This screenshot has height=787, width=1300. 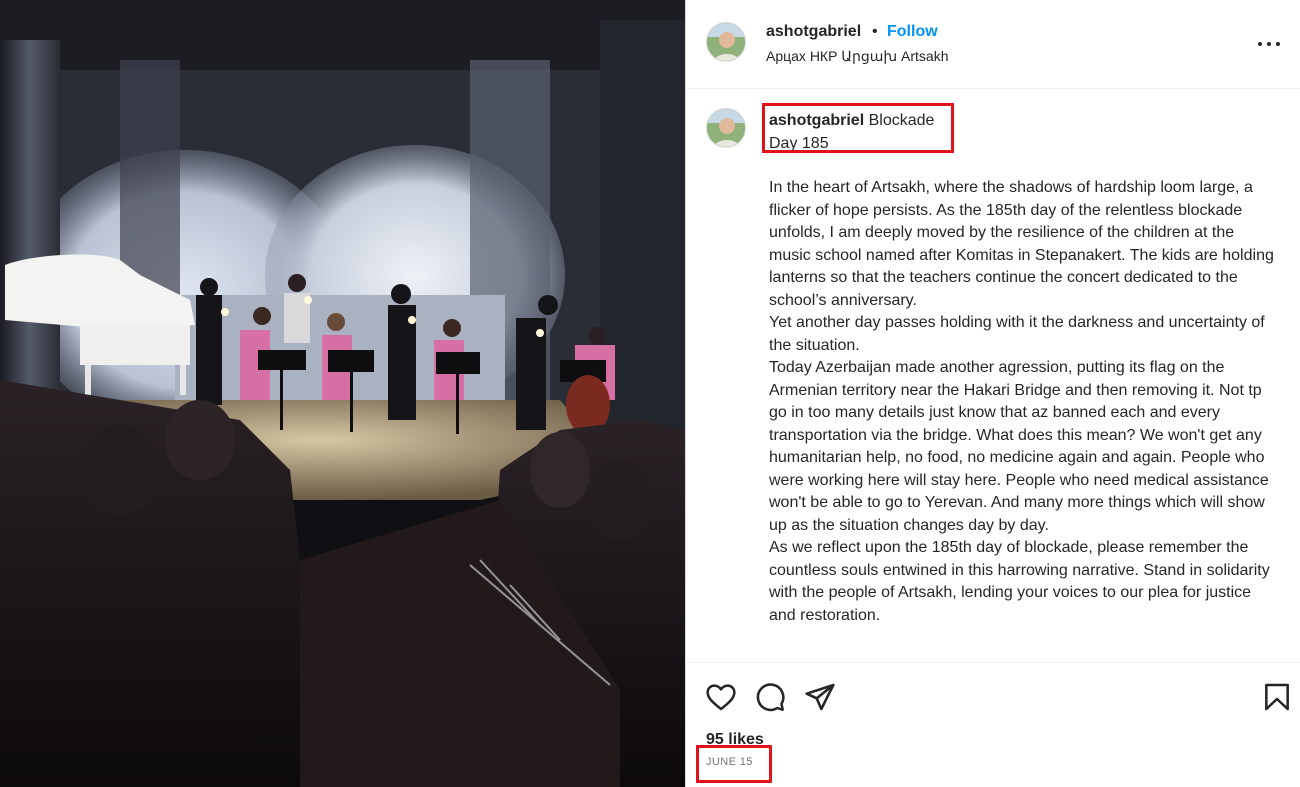 I want to click on caption-avatar, so click(x=726, y=128).